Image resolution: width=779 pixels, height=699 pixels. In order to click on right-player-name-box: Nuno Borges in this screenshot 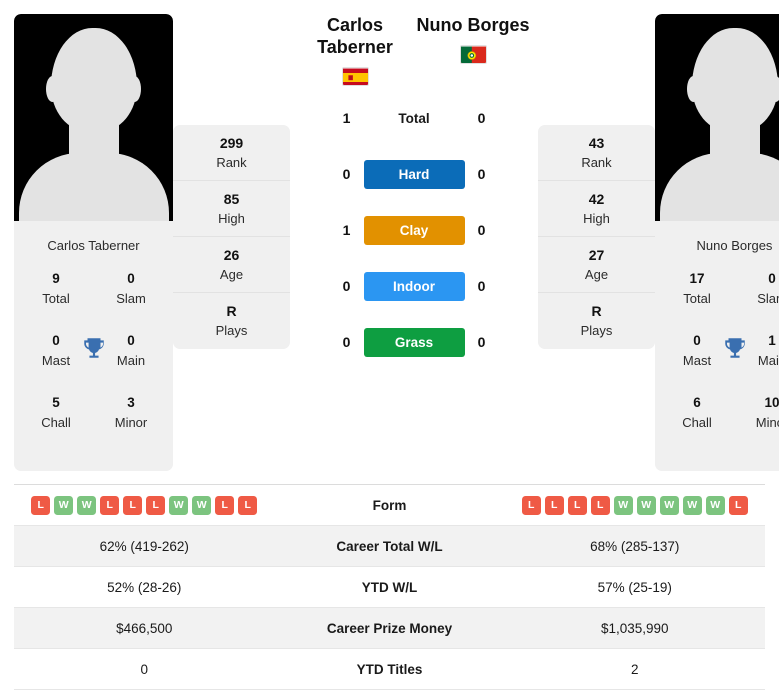, I will do `click(473, 39)`.